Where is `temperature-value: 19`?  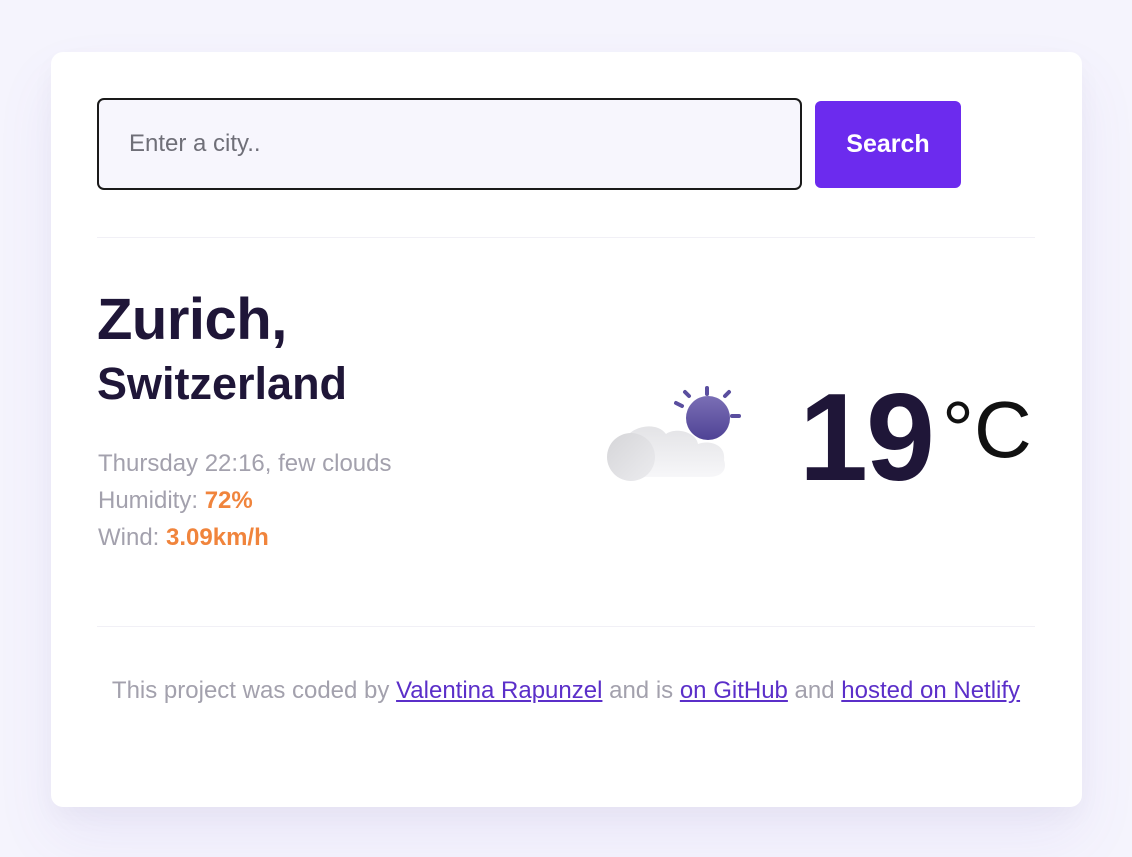 temperature-value: 19 is located at coordinates (867, 438).